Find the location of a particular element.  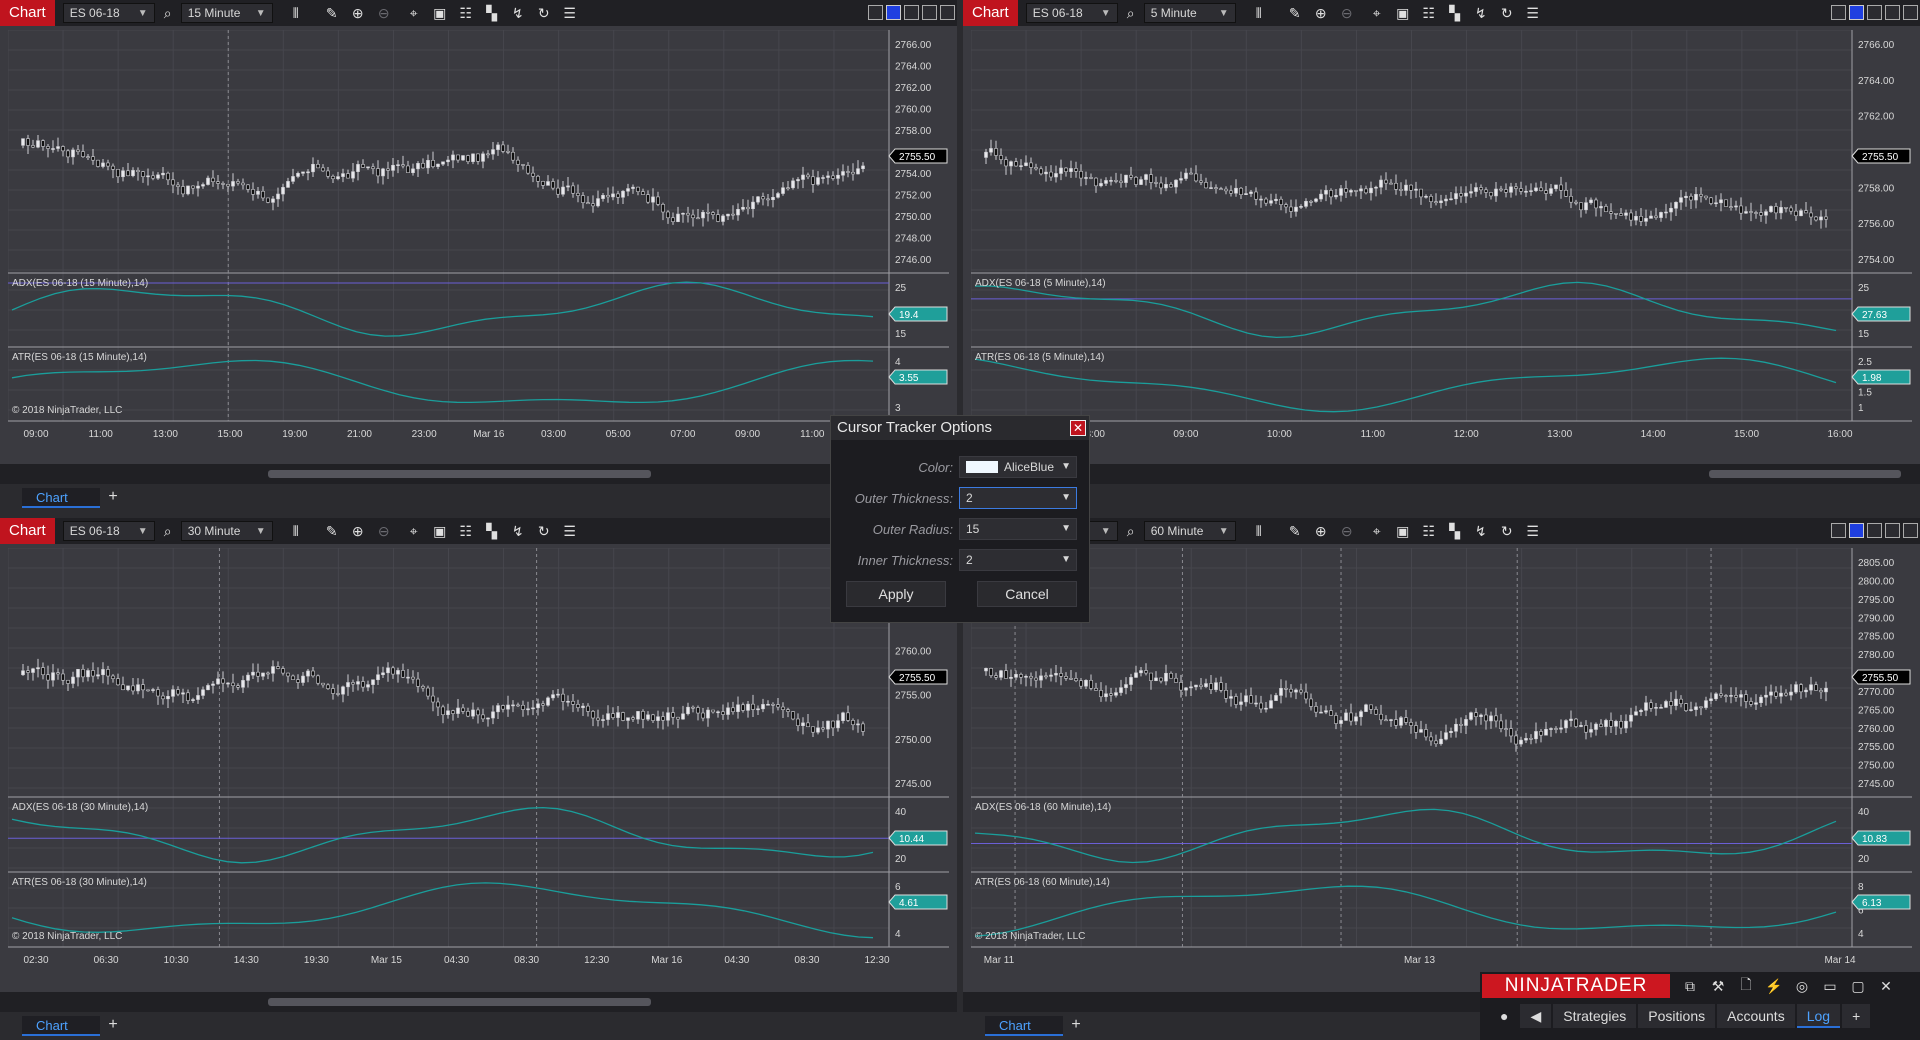

minimize-icon: ▭ is located at coordinates (1830, 986).